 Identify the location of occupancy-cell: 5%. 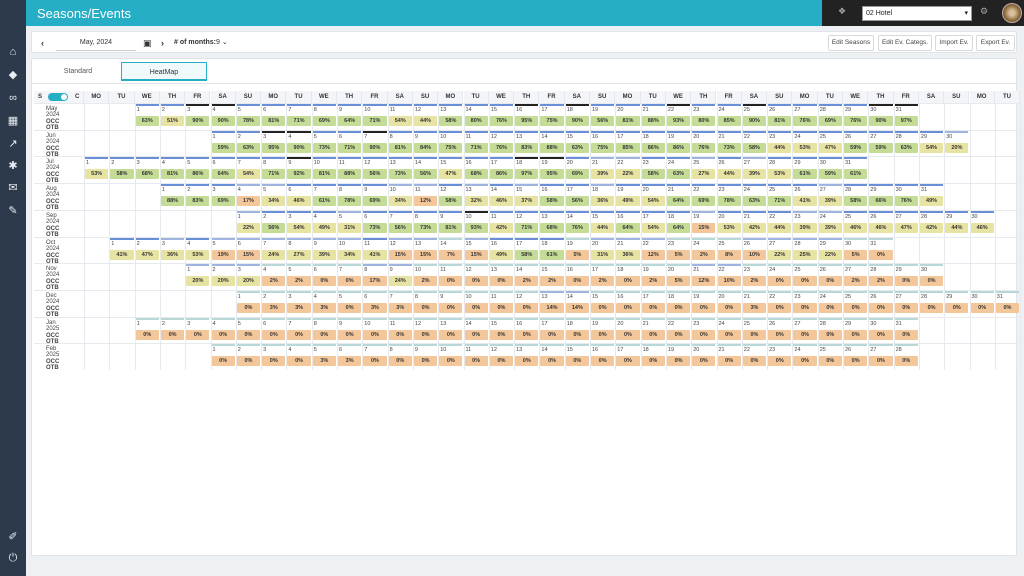
(678, 254).